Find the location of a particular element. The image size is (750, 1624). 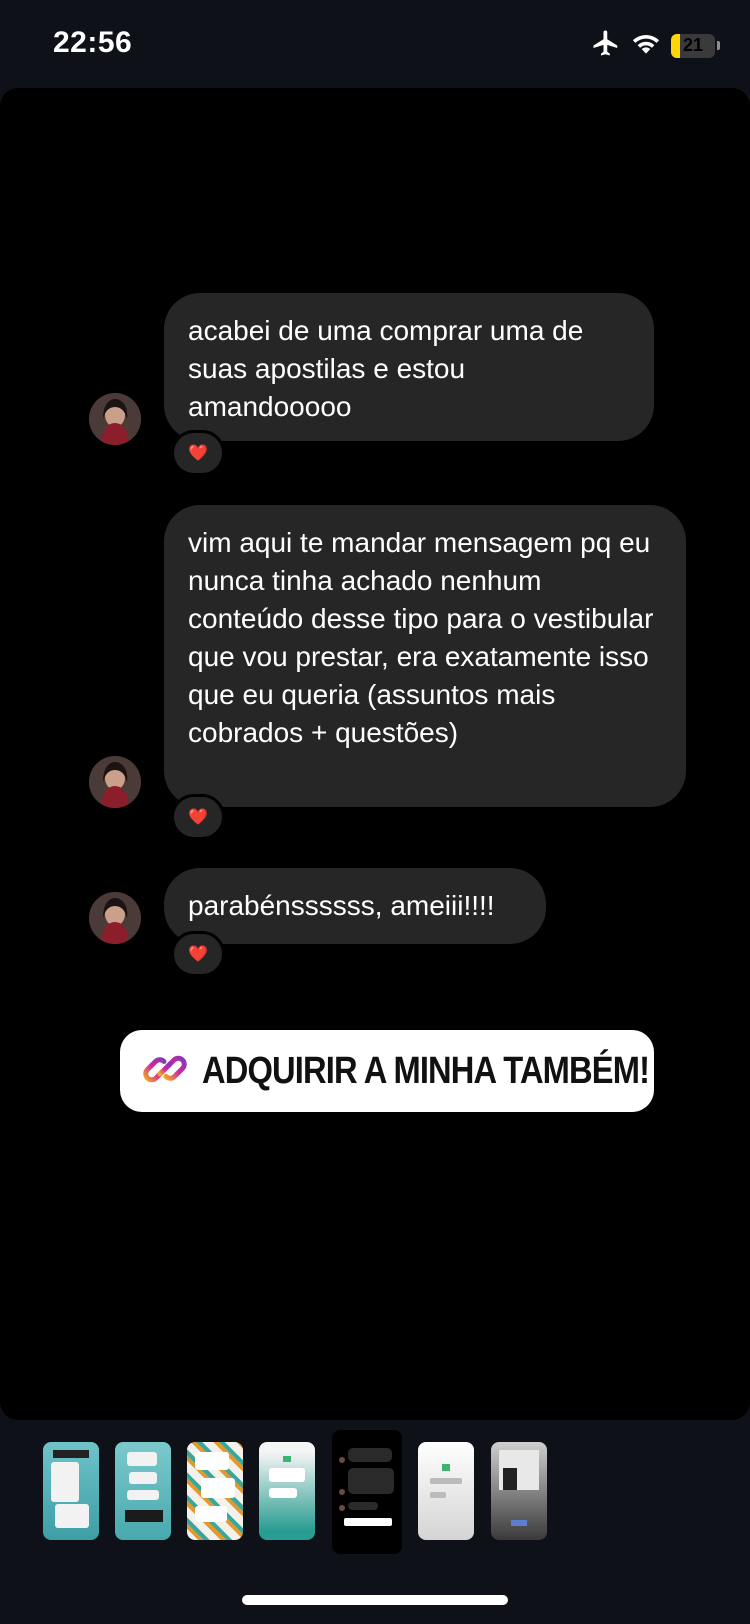

airplane-icon is located at coordinates (606, 45).